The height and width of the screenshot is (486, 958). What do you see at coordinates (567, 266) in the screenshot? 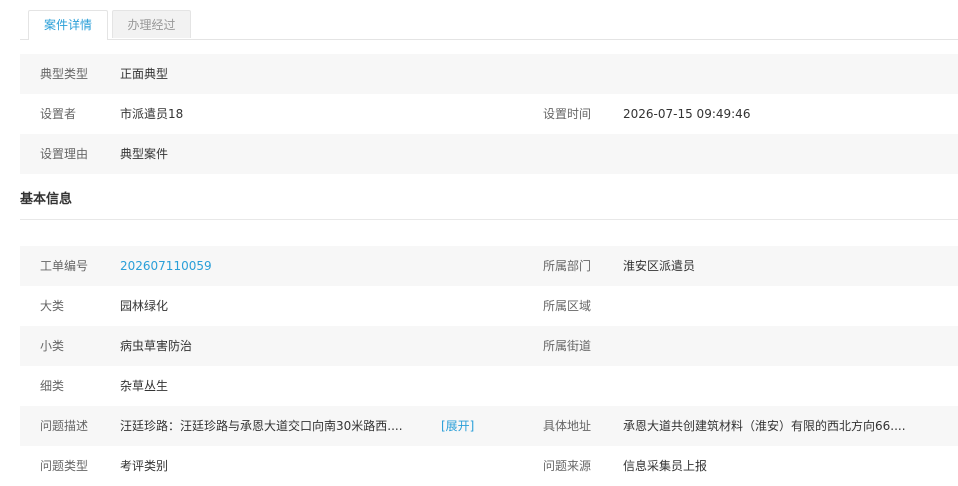
I see `dept-label: 所属部门` at bounding box center [567, 266].